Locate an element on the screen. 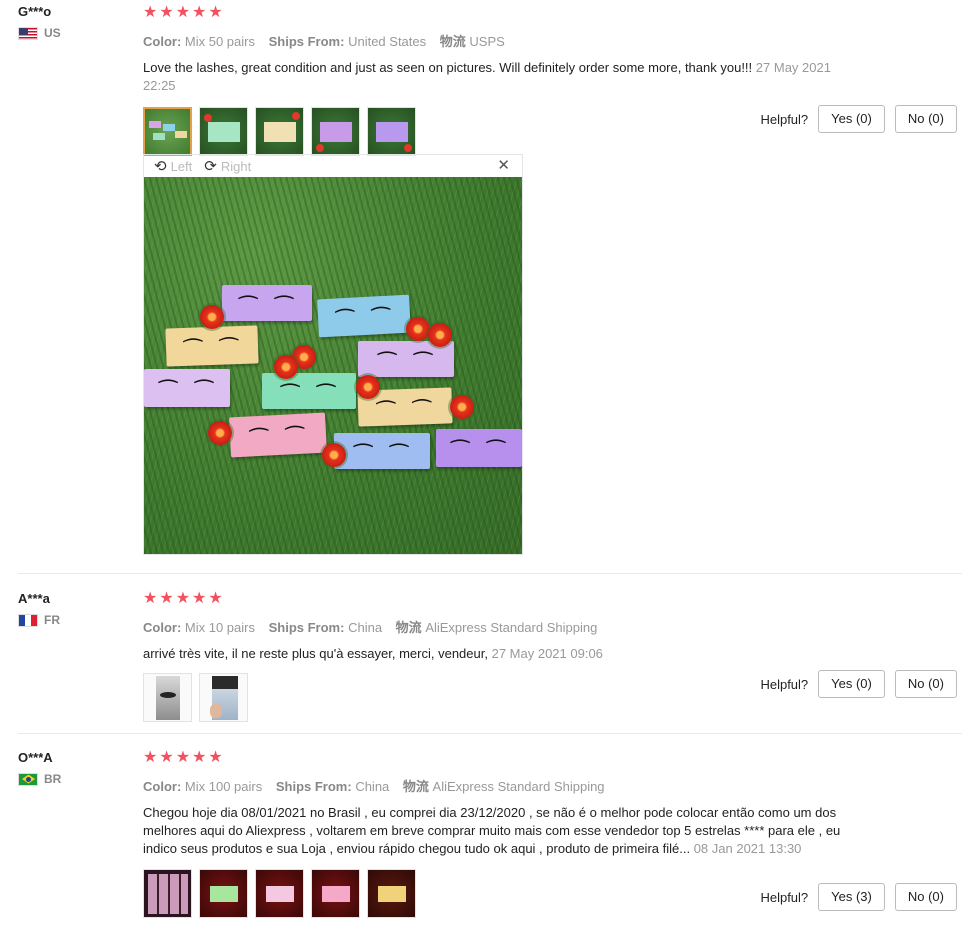  rotate-left-button: ⟲ Left is located at coordinates (173, 166).